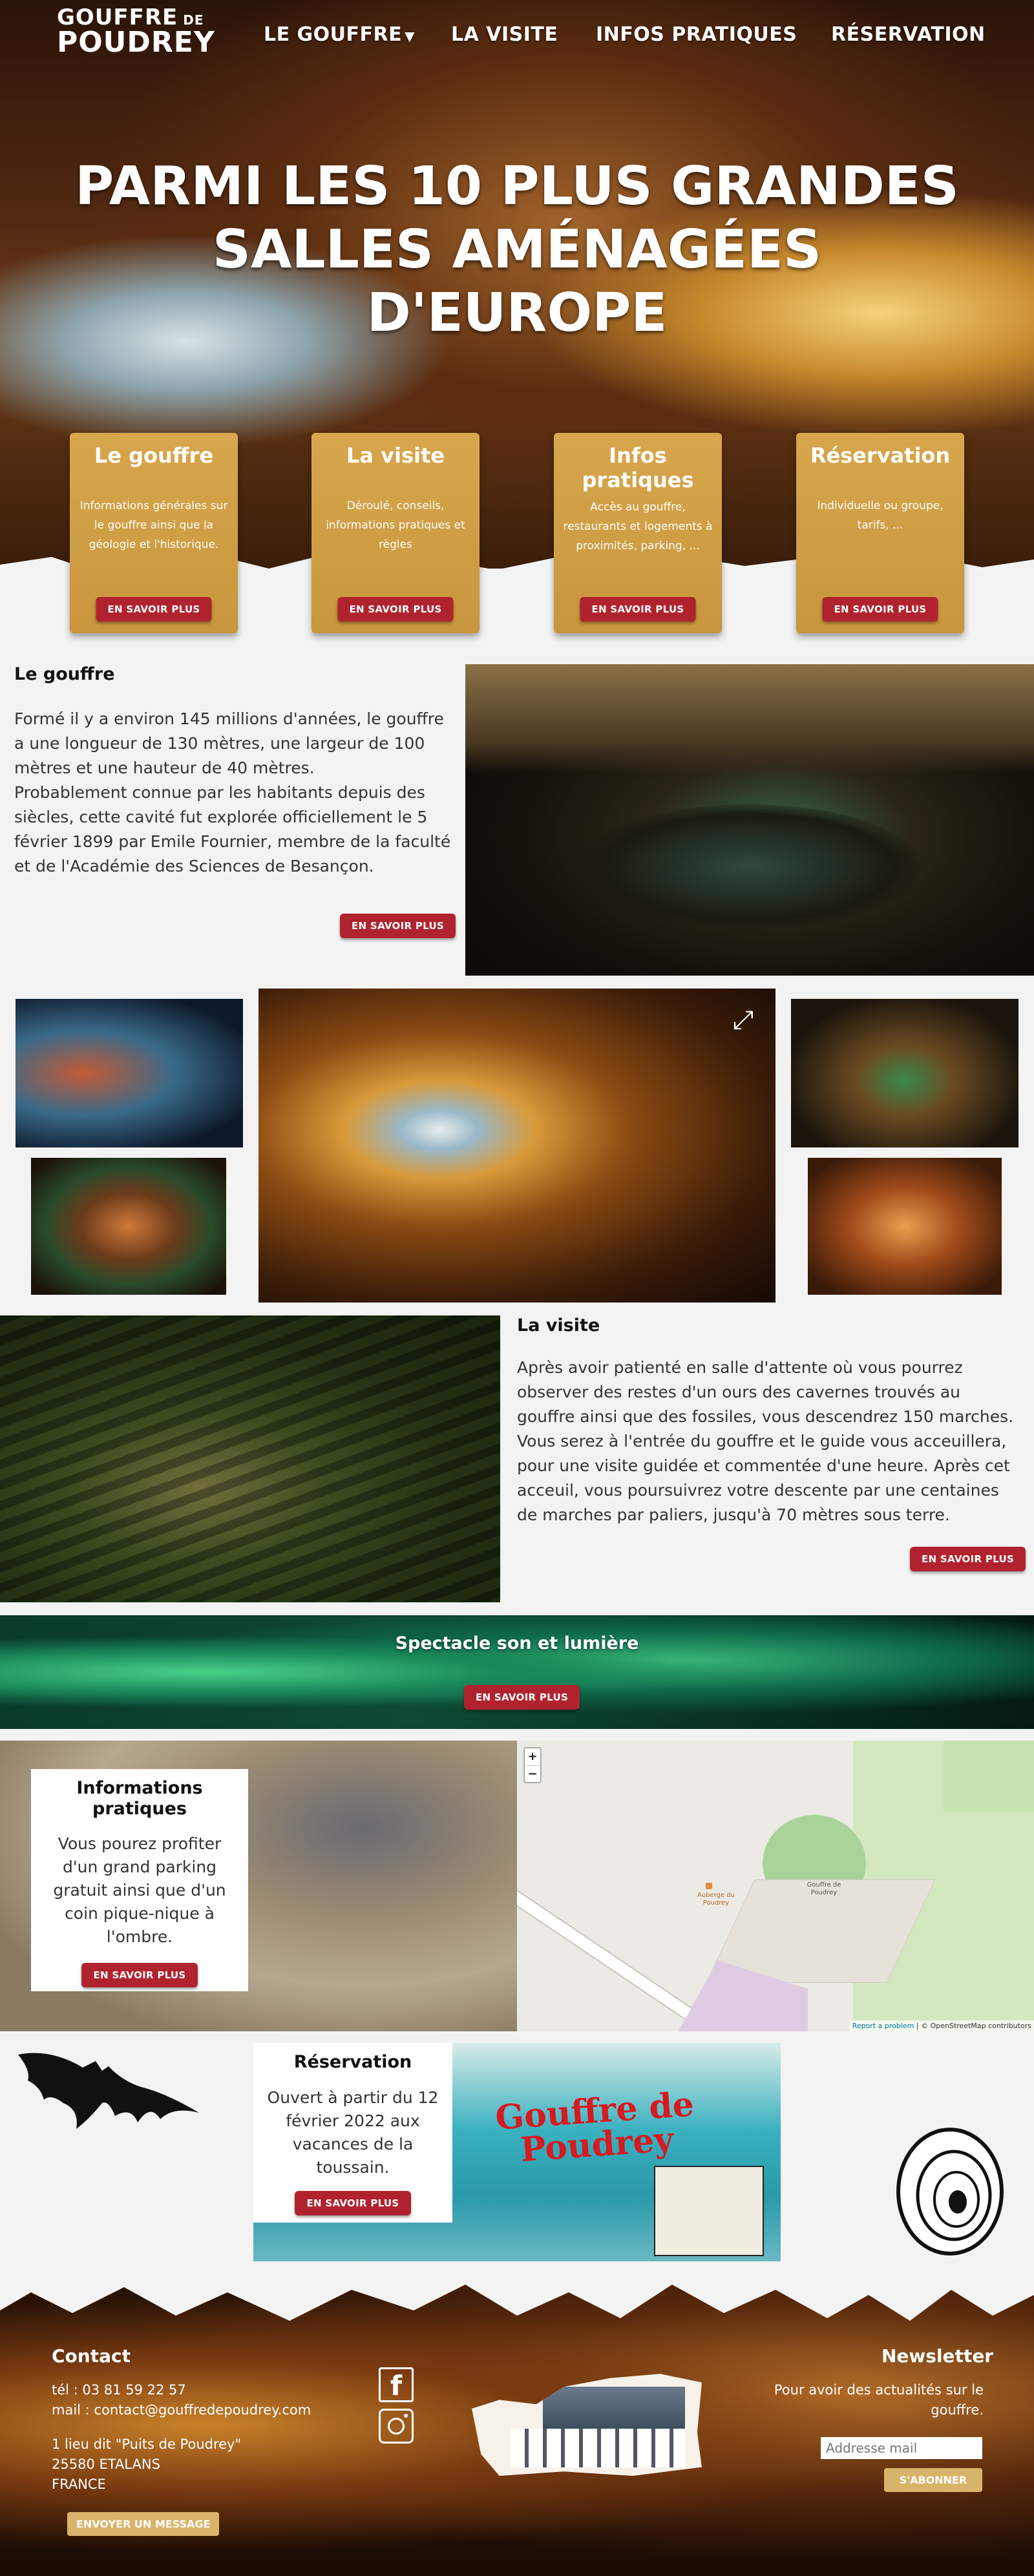  What do you see at coordinates (638, 467) in the screenshot?
I see `card-title: Infos pratiques` at bounding box center [638, 467].